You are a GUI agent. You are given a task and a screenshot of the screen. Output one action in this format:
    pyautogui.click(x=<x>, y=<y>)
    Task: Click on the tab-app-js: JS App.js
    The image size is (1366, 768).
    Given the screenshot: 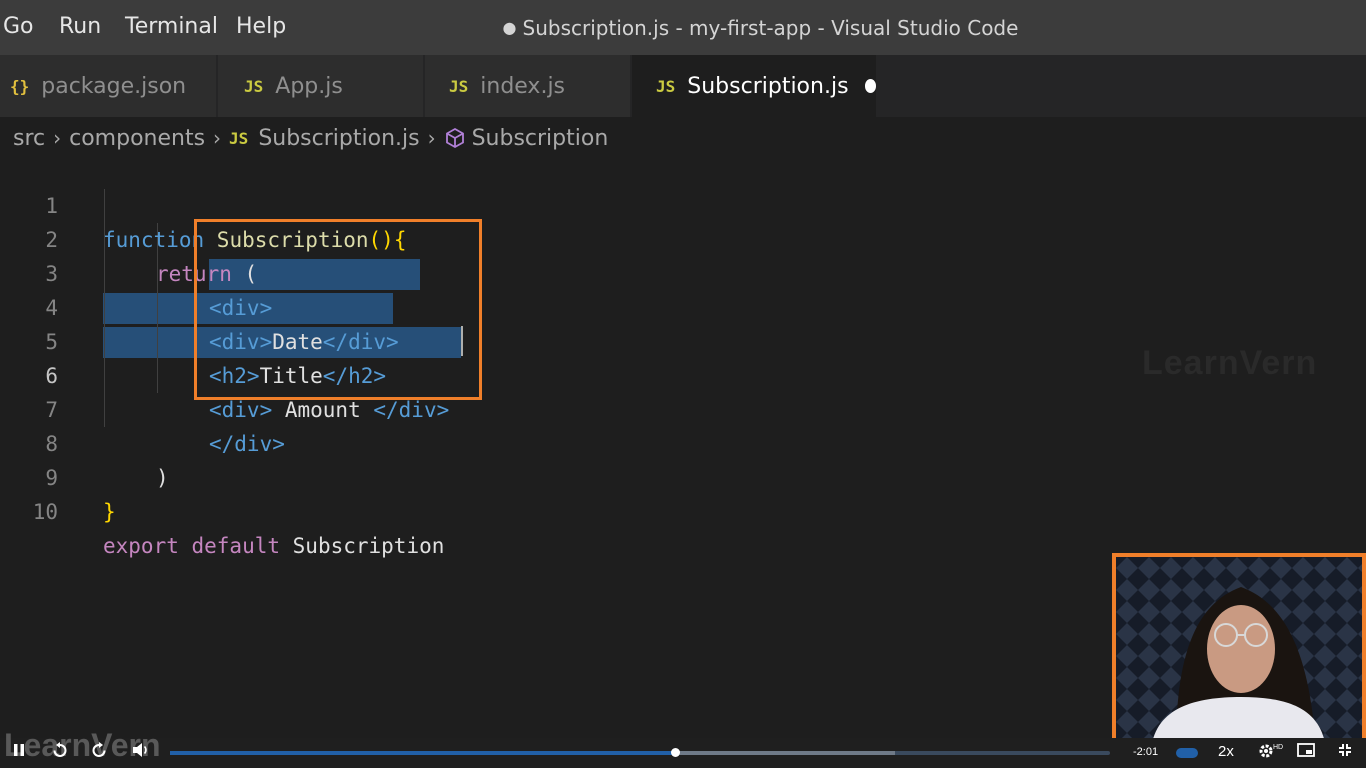 What is the action you would take?
    pyautogui.click(x=320, y=86)
    